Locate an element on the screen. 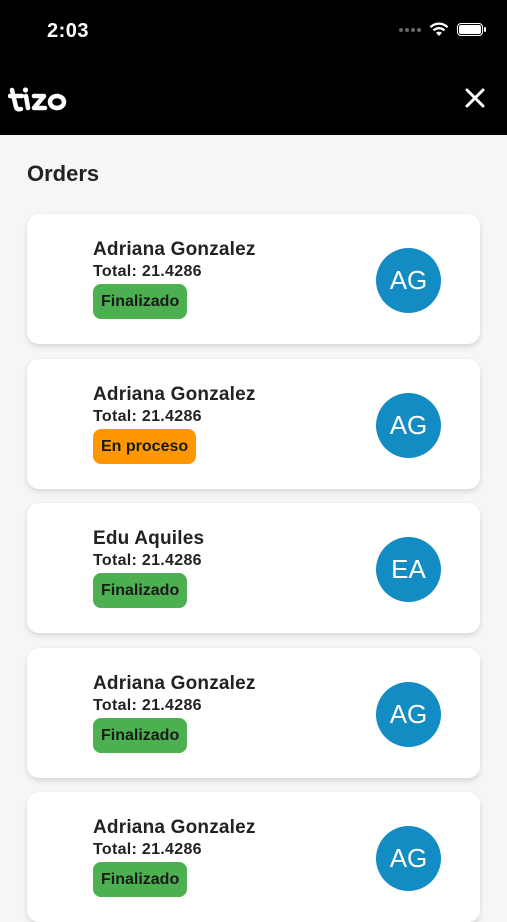 The height and width of the screenshot is (922, 507). status-time: 2:03 is located at coordinates (68, 31).